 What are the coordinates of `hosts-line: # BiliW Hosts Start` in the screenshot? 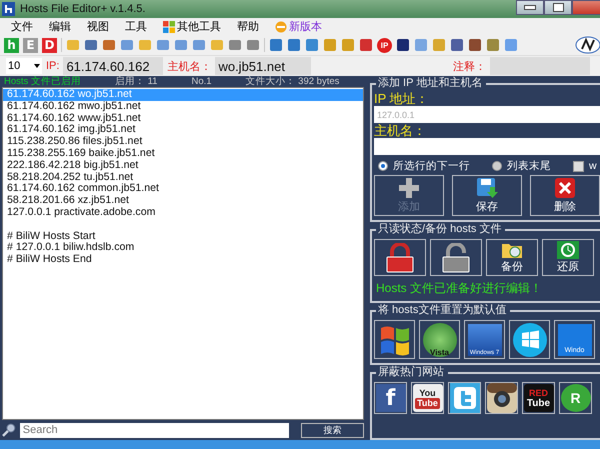 It's located at (183, 236).